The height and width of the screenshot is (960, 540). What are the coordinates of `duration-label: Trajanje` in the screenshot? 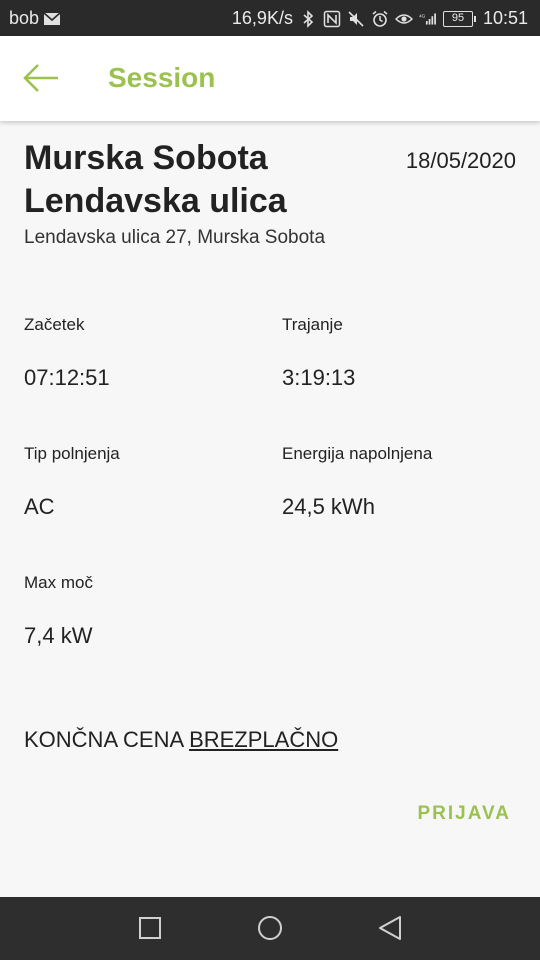 It's located at (312, 324).